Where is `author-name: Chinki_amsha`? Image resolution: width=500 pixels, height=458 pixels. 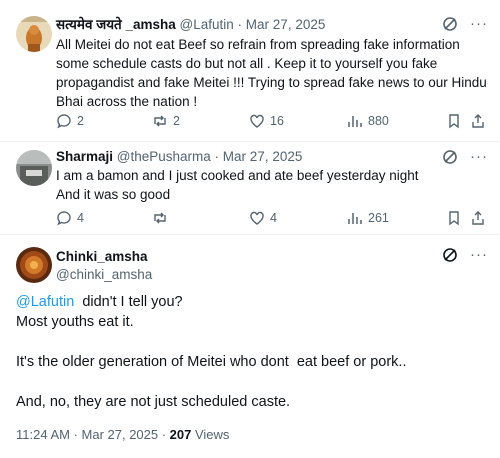
author-name: Chinki_amsha is located at coordinates (102, 256).